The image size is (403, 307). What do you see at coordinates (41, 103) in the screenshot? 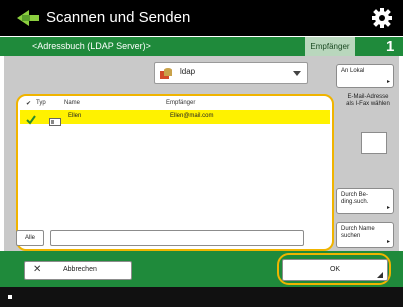
I see `column-header-type: Typ` at bounding box center [41, 103].